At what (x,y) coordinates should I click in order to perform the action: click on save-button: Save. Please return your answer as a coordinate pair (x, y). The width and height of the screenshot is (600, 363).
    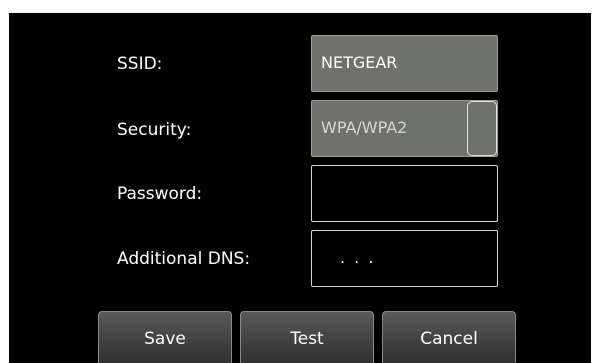
    Looking at the image, I should click on (165, 337).